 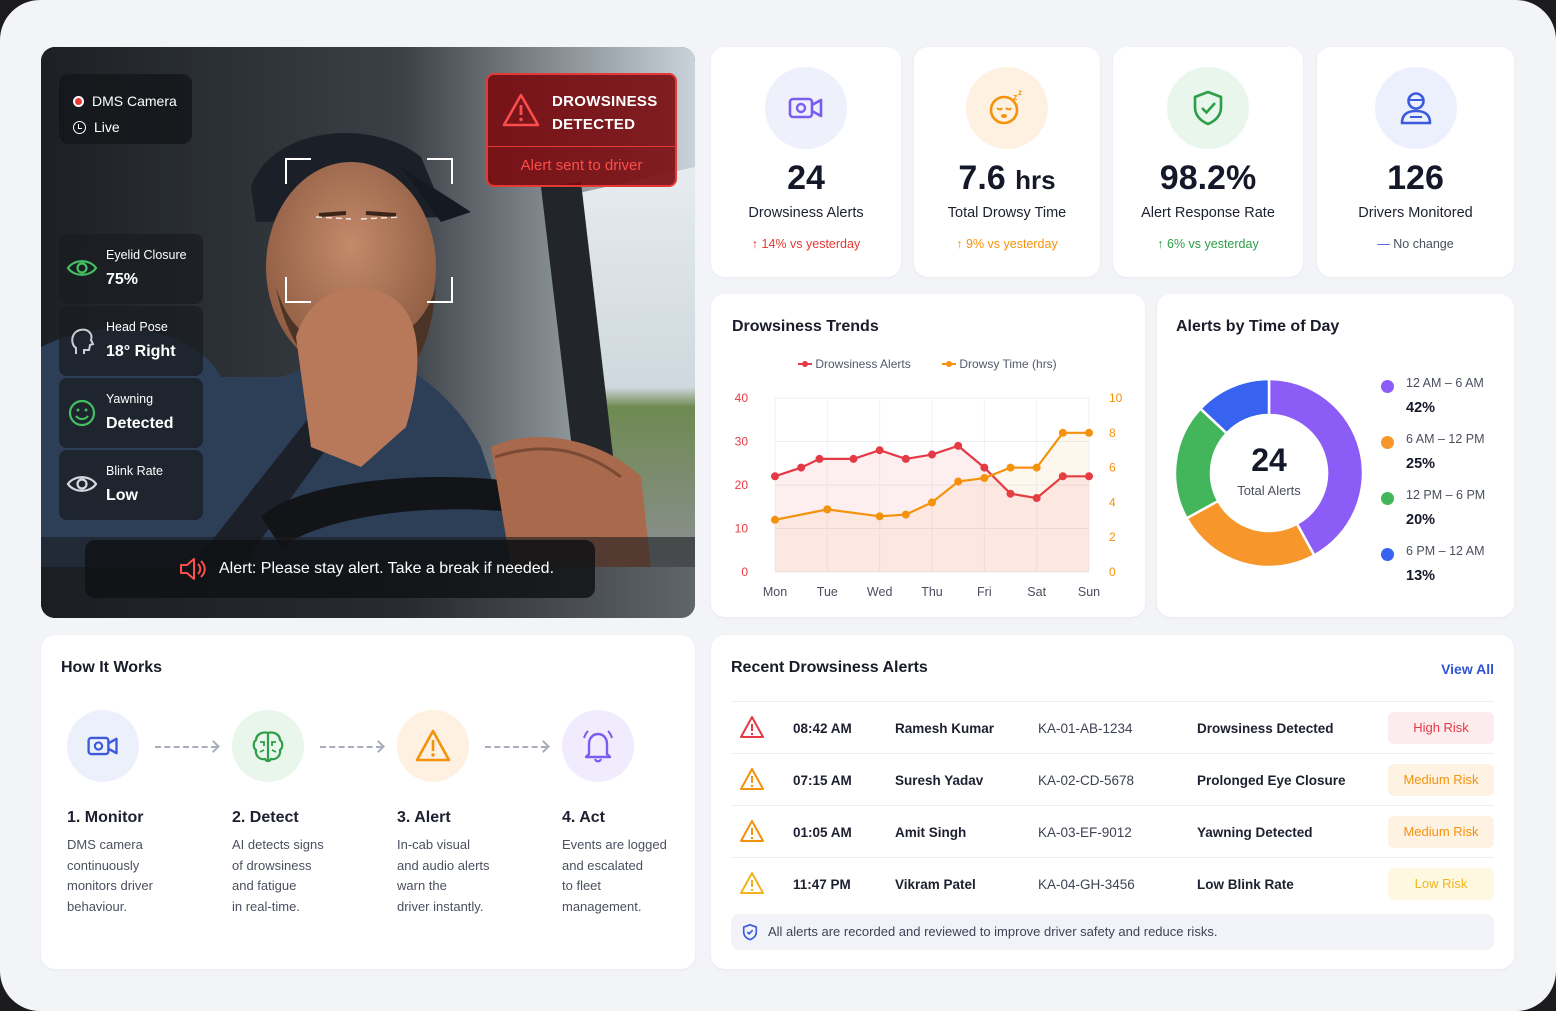 I want to click on stat-value: 98.2%, so click(x=1208, y=178).